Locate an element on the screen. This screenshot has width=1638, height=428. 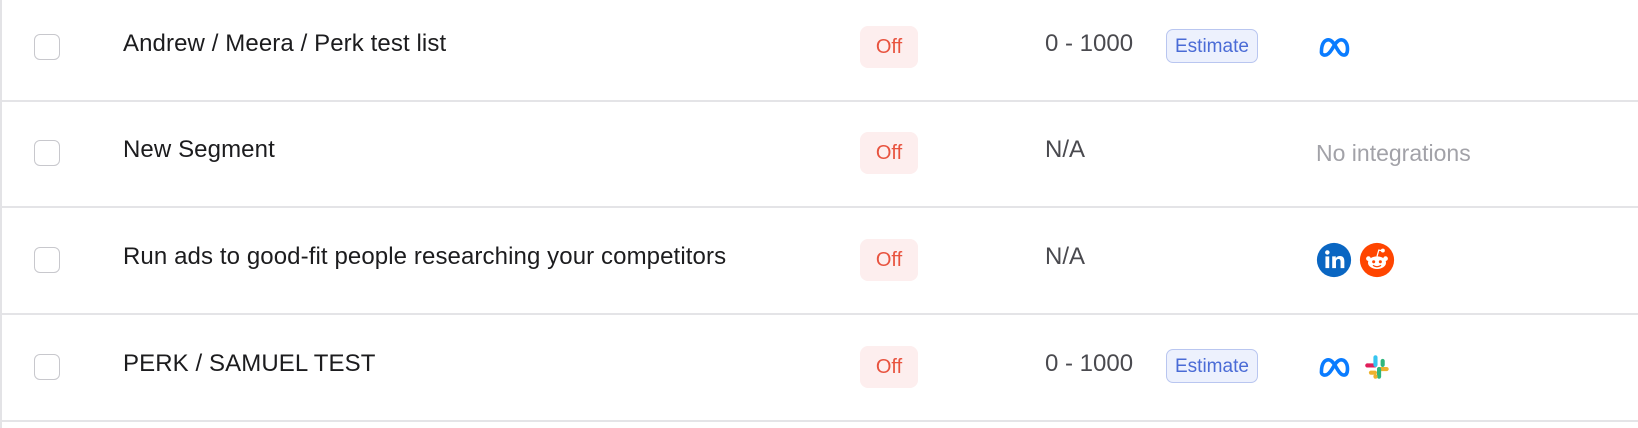
segment-name: Andrew / Meera / Perk test list is located at coordinates (284, 44).